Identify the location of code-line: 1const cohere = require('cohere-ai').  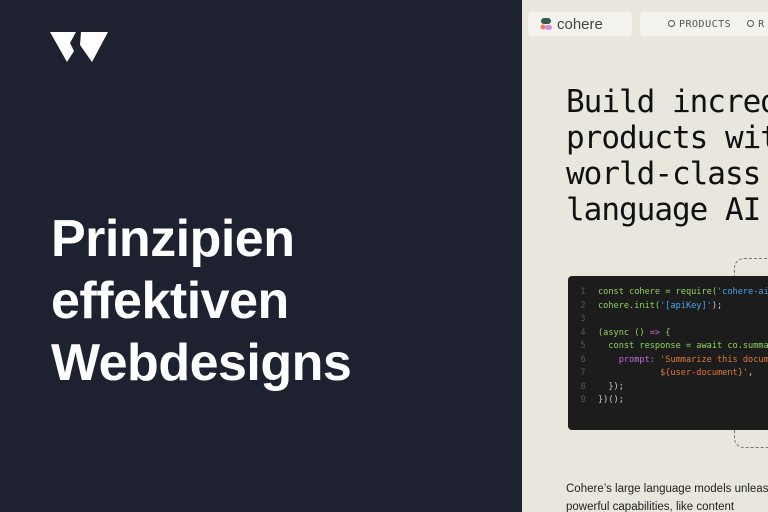
(668, 293).